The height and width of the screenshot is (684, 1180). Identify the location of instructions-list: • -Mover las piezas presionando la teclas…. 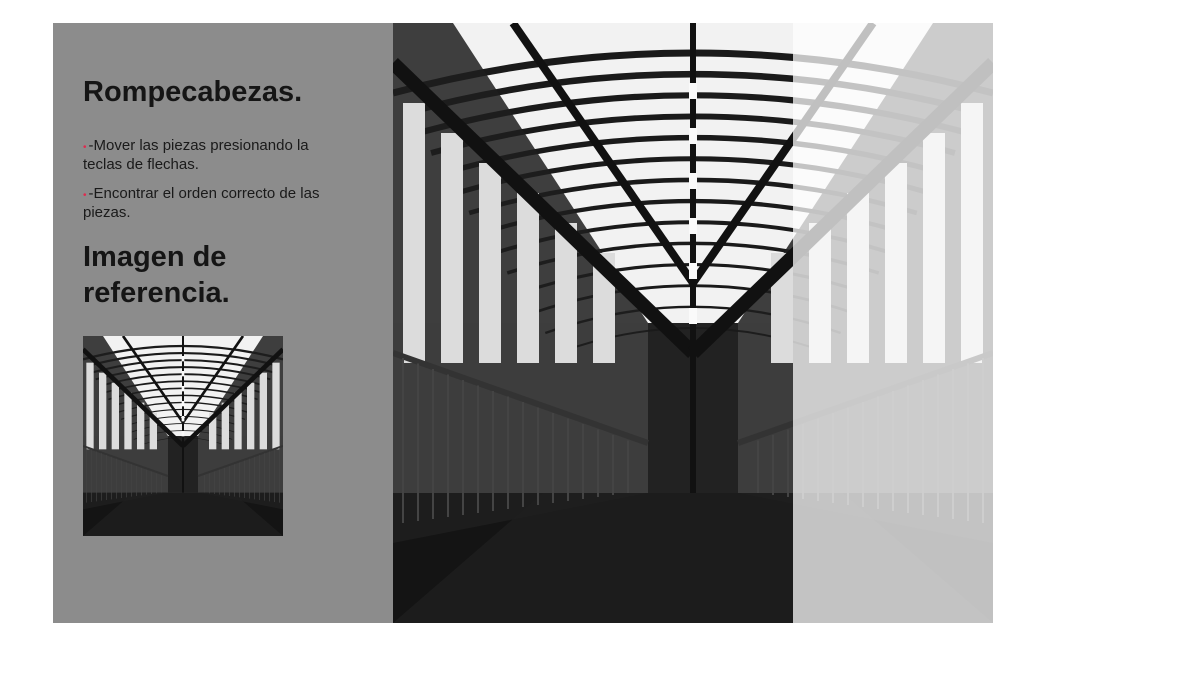
(223, 179).